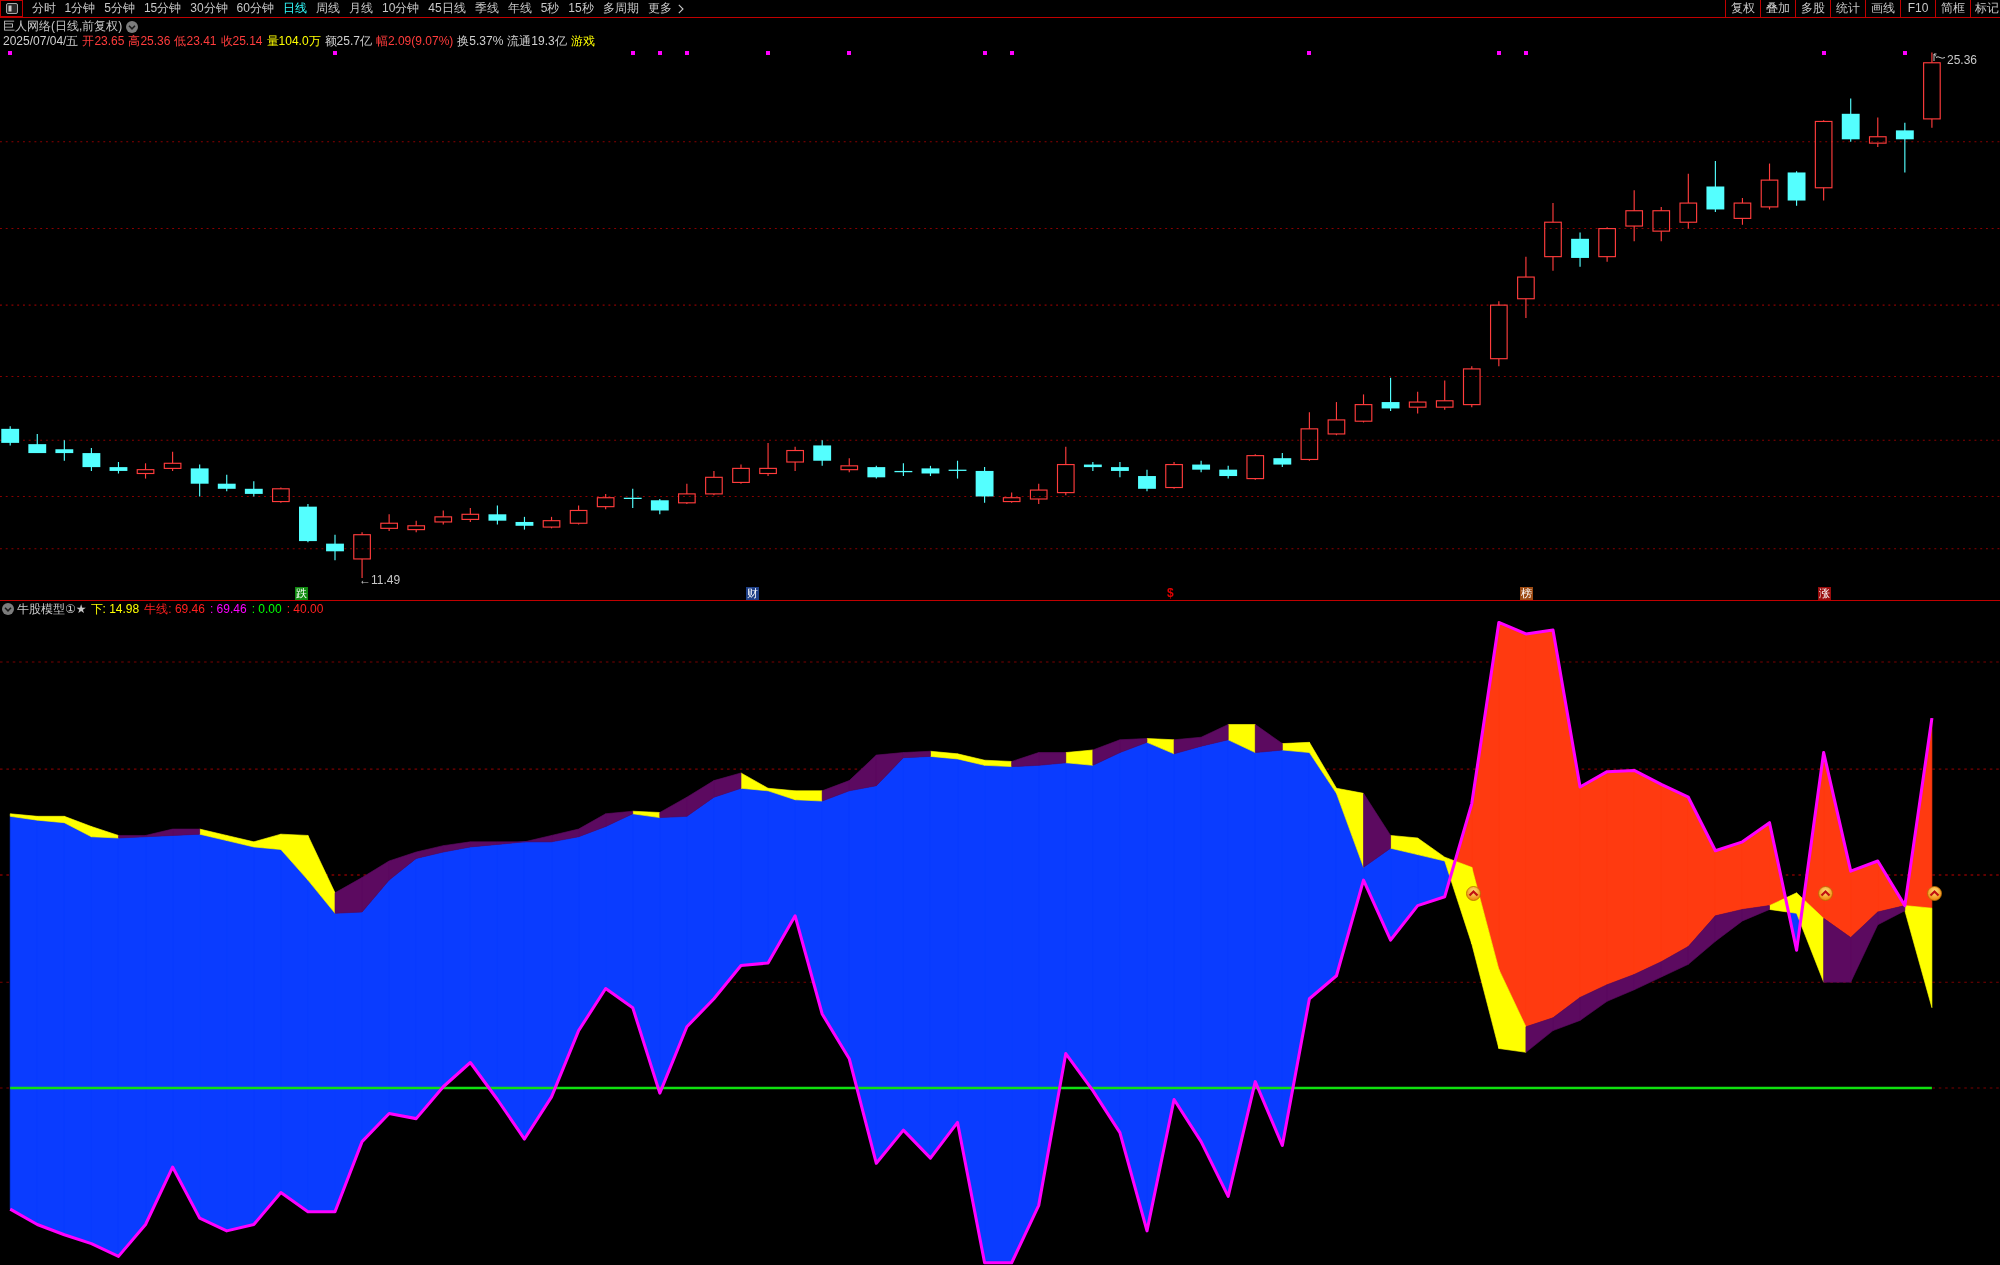 Image resolution: width=2000 pixels, height=1265 pixels. What do you see at coordinates (487, 8) in the screenshot?
I see `period-tab: 季线` at bounding box center [487, 8].